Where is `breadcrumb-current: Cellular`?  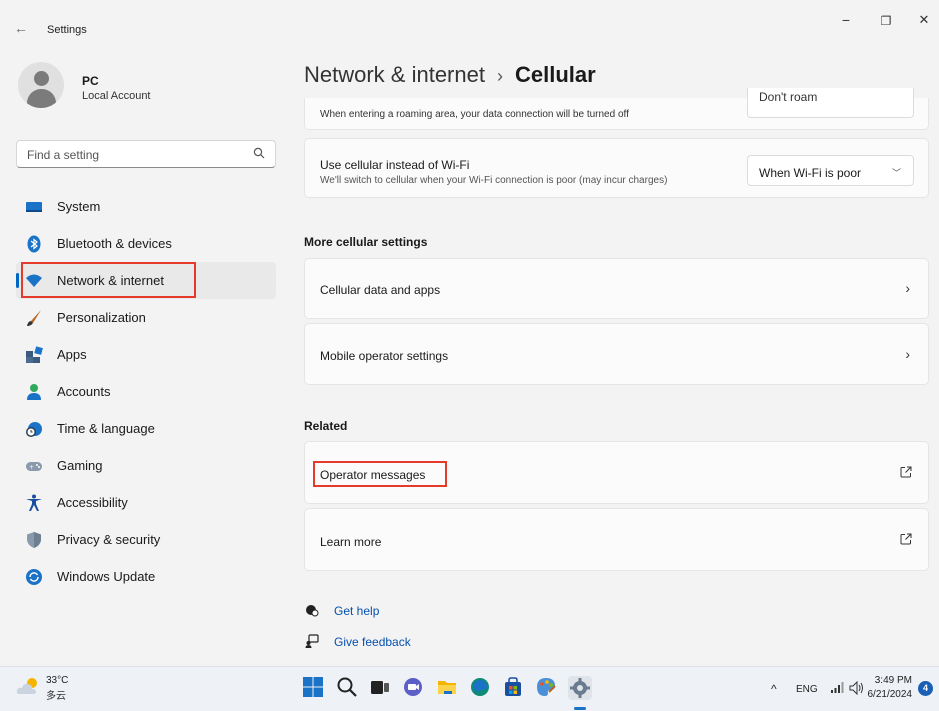
breadcrumb-current: Cellular is located at coordinates (555, 74).